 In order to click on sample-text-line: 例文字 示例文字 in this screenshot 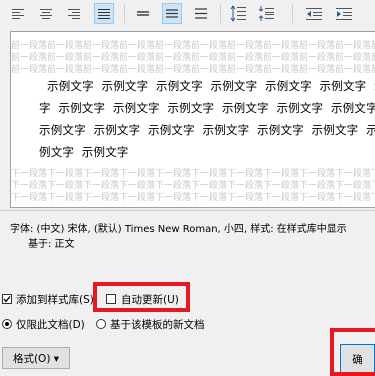, I will do `click(84, 152)`.